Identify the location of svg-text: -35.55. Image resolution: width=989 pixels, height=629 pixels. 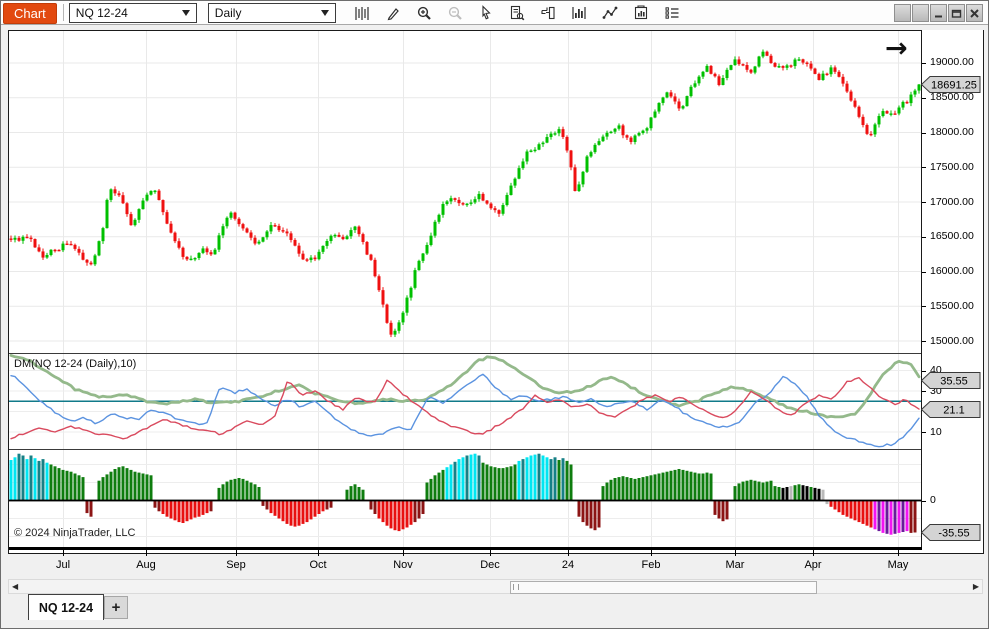
(953, 534).